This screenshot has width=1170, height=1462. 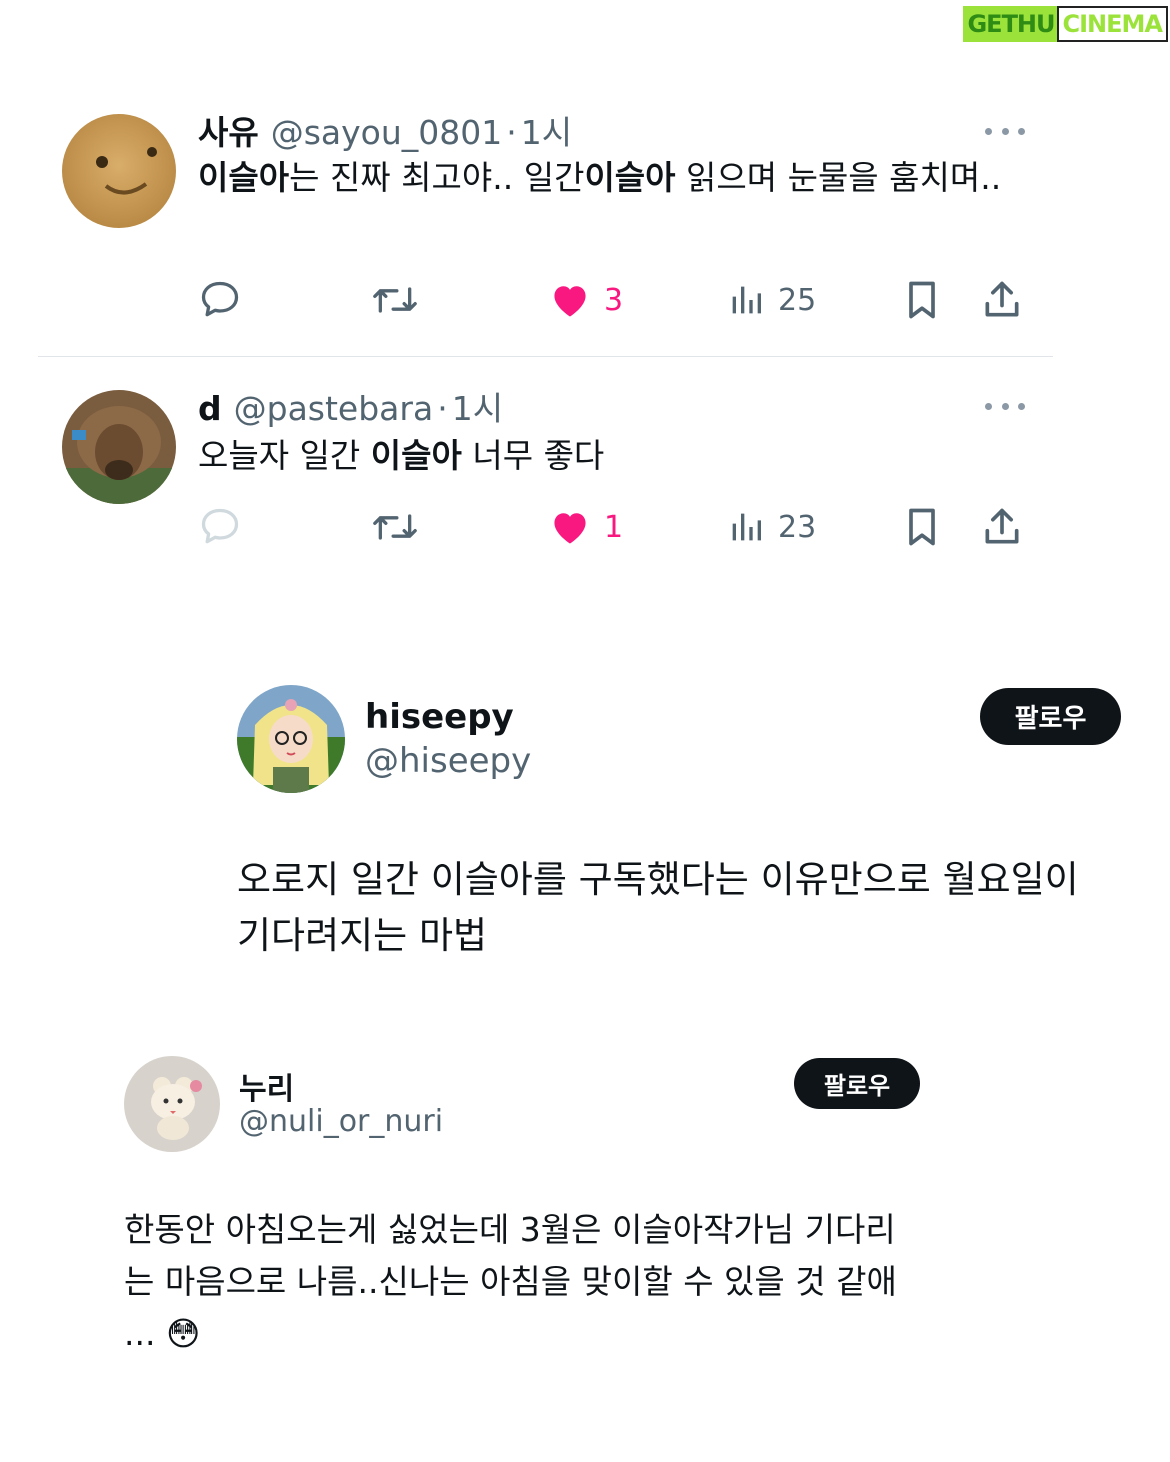 I want to click on post-text: 오로지 일간 이슬아를 구독했다는 이유만으로 월요일이 기다려지는 마법, so click(x=658, y=907).